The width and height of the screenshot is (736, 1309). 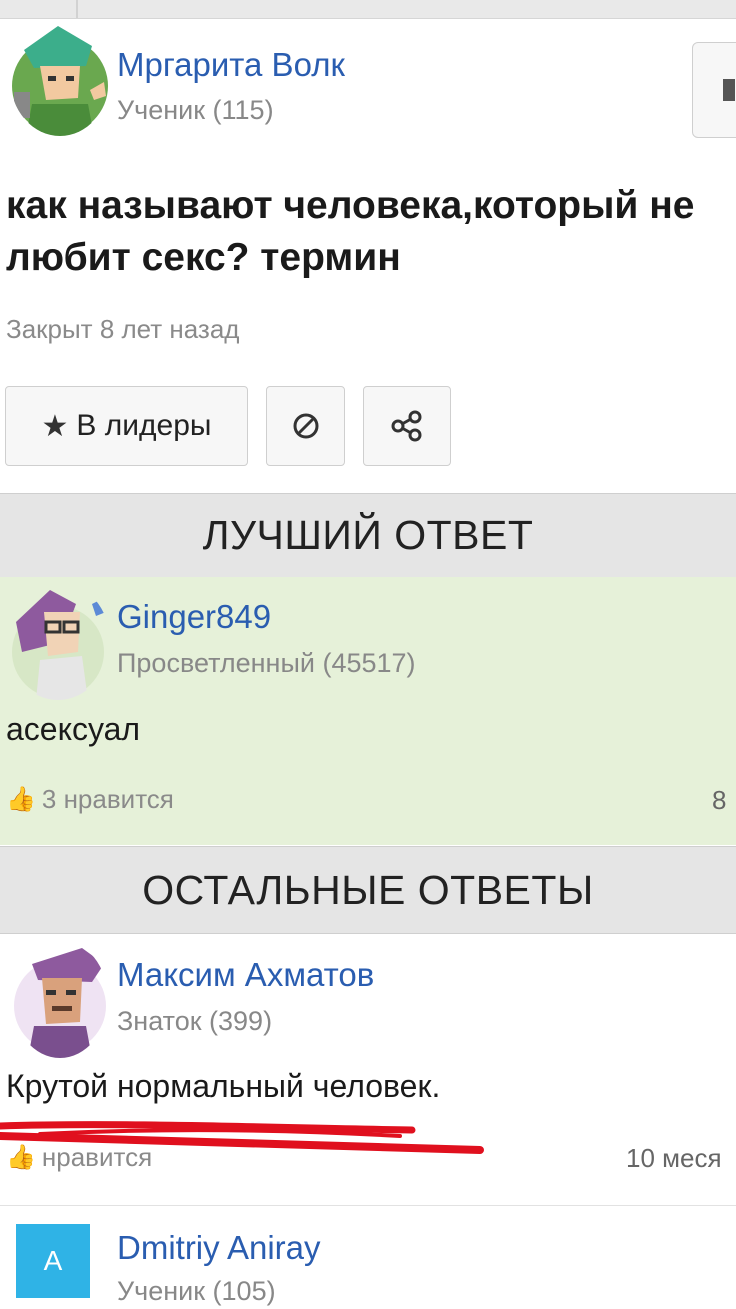 I want to click on block-icon, so click(x=305, y=426).